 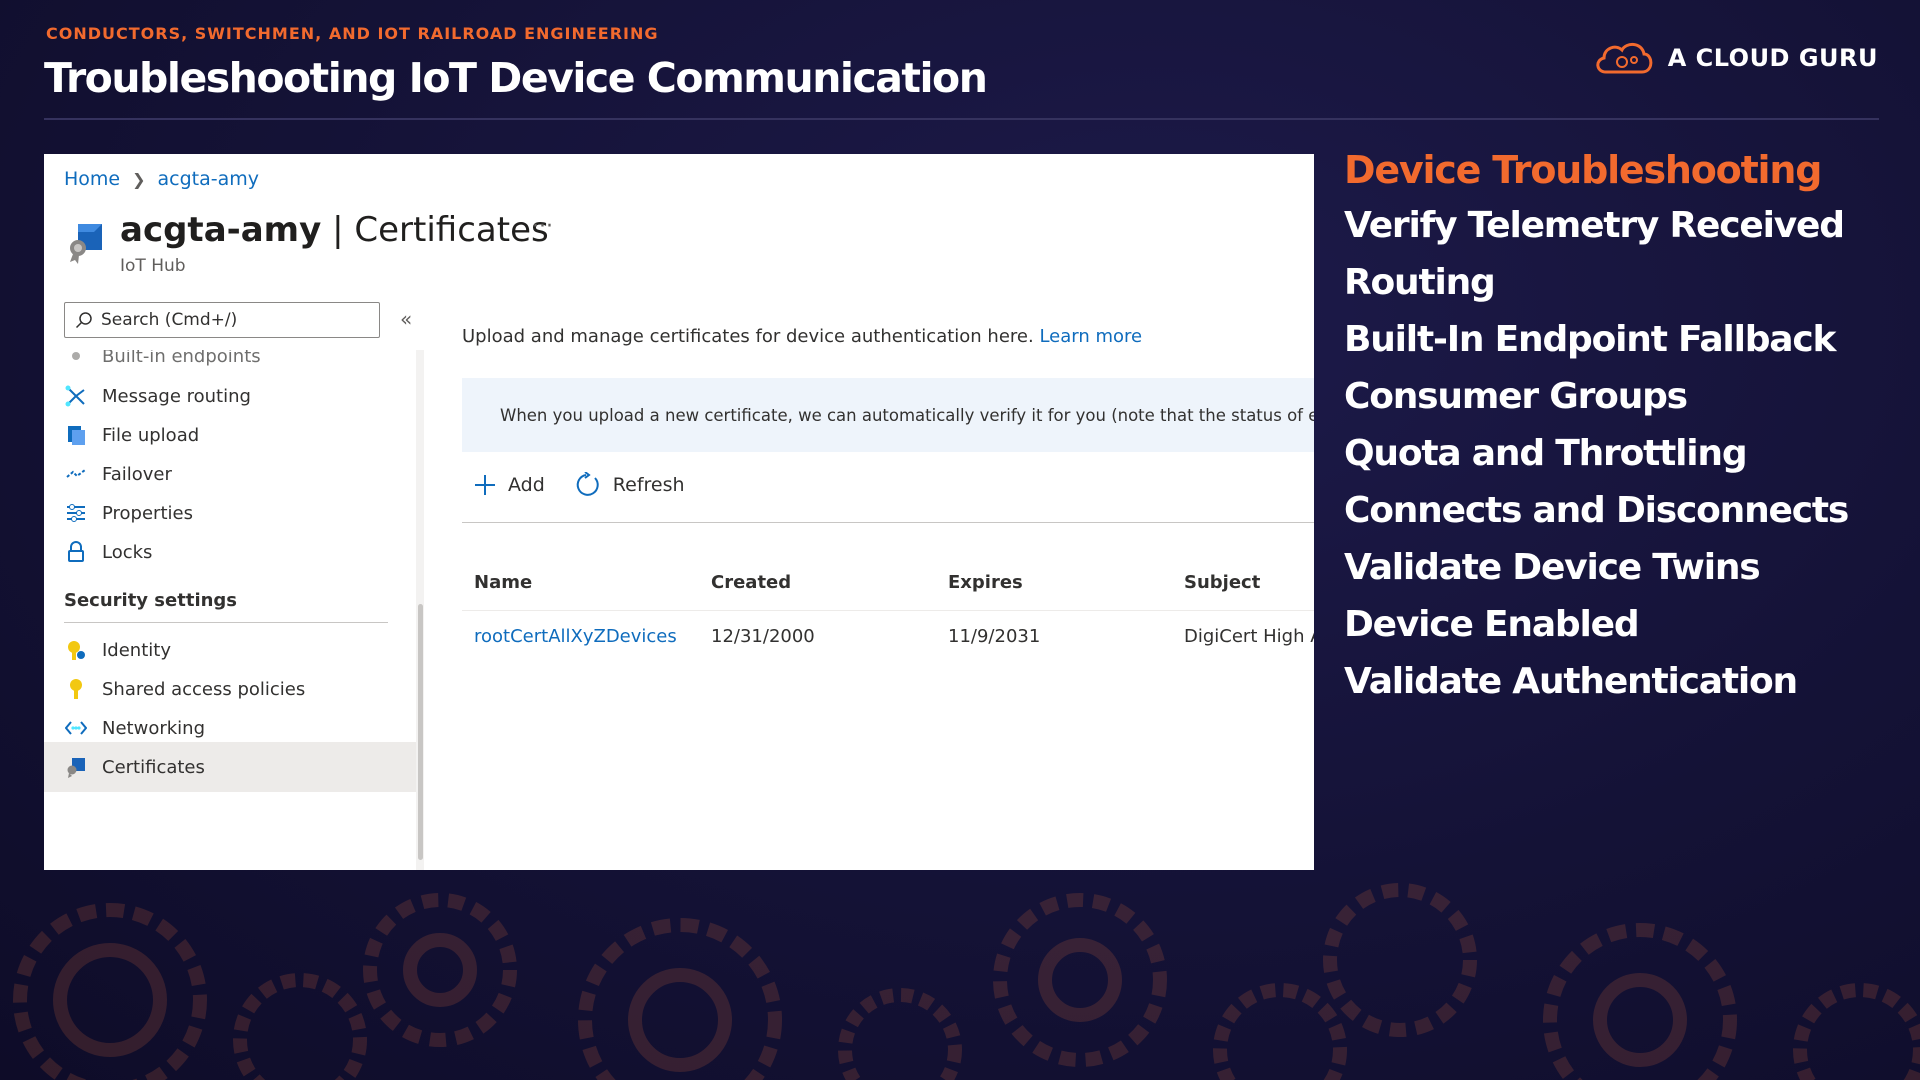 What do you see at coordinates (92, 179) in the screenshot?
I see `breadcrumb-home-link: Home` at bounding box center [92, 179].